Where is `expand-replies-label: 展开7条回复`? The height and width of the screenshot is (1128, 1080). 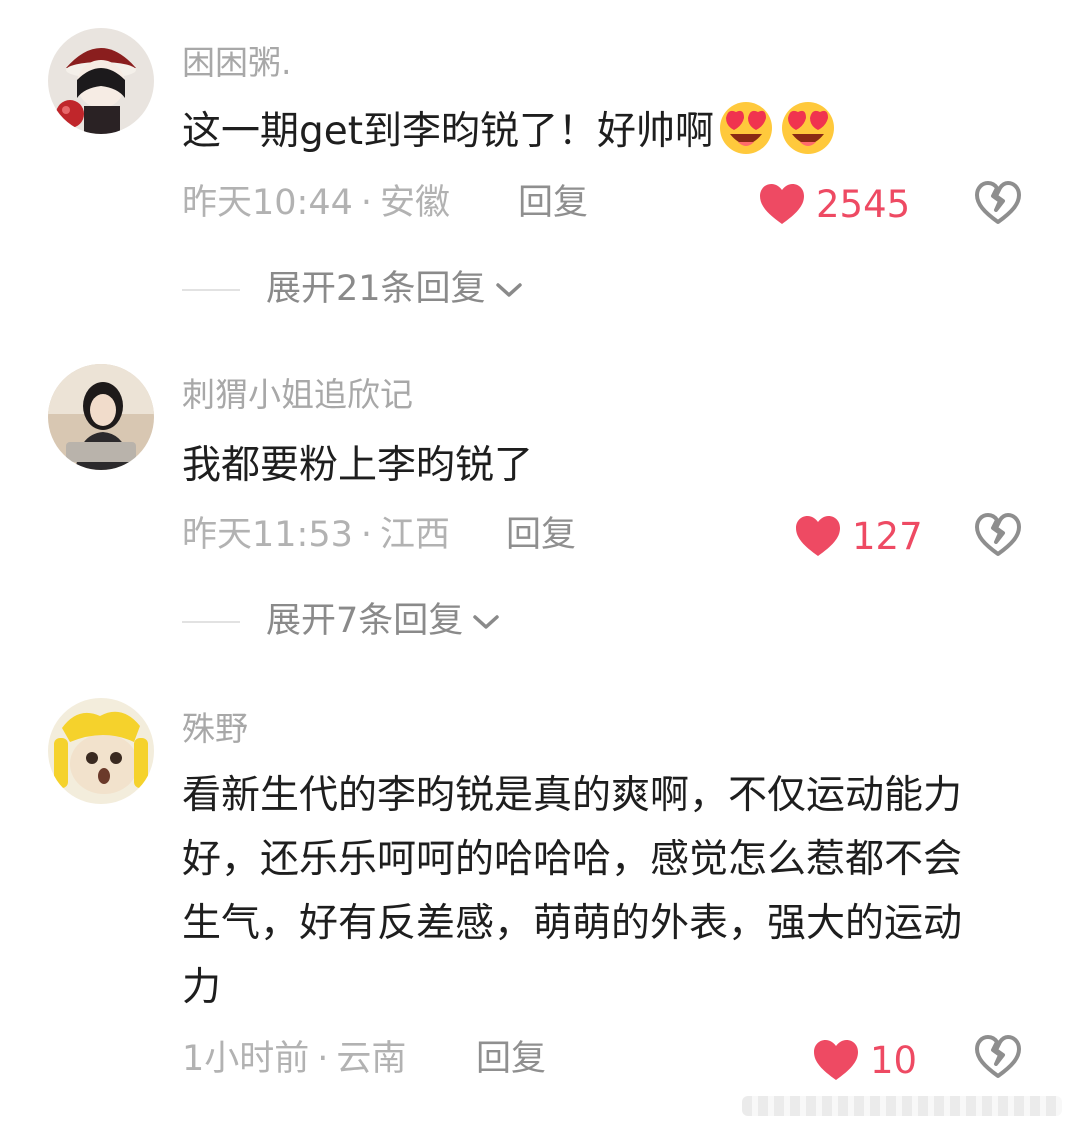 expand-replies-label: 展开7条回复 is located at coordinates (365, 621).